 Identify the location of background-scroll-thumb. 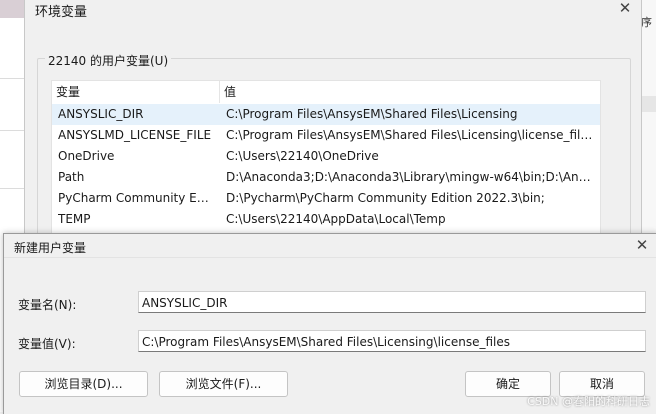
(648, 104).